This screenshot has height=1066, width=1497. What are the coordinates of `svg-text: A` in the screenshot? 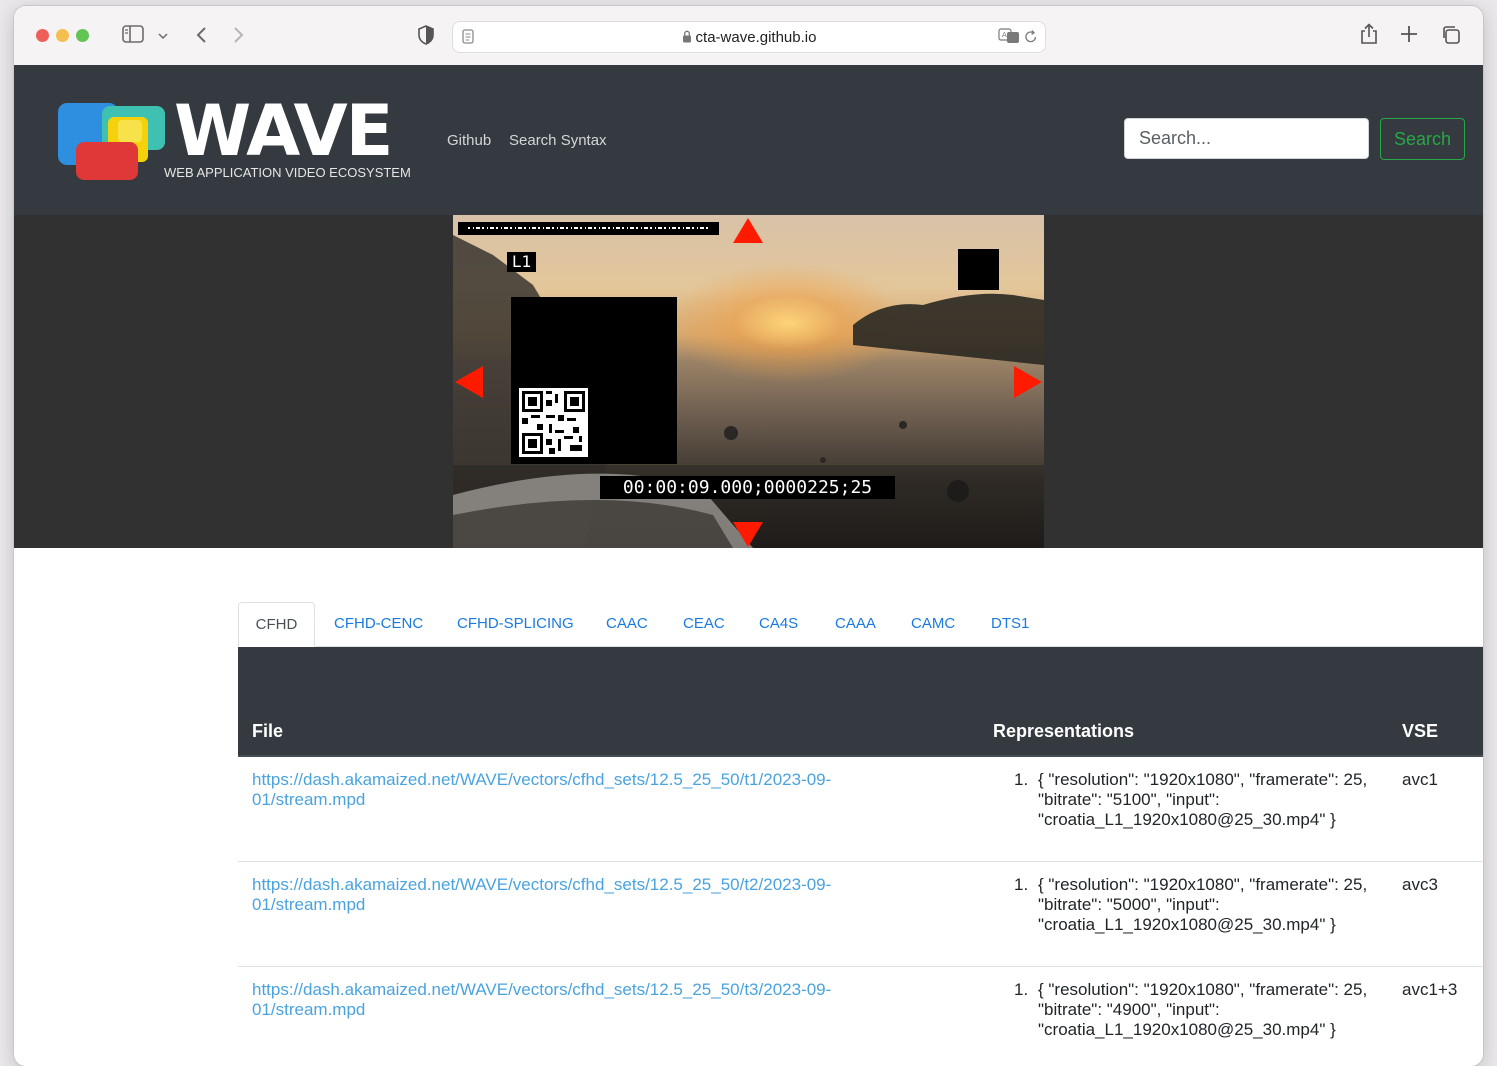 It's located at (1004, 35).